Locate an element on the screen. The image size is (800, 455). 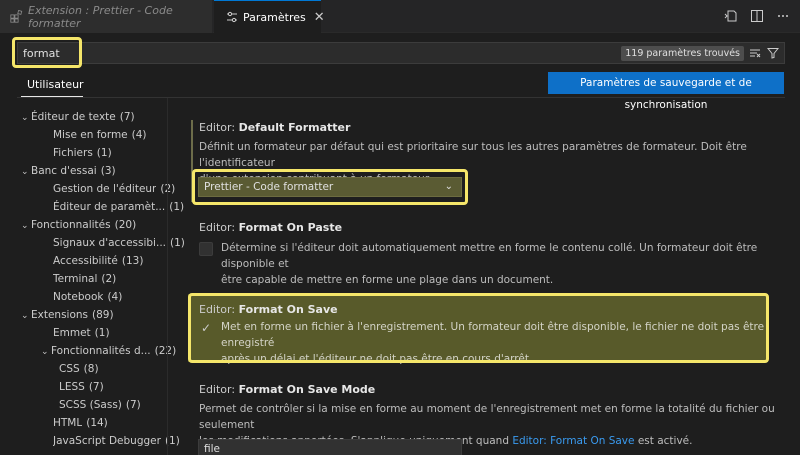
toc-item-label: Emmet is located at coordinates (72, 333).